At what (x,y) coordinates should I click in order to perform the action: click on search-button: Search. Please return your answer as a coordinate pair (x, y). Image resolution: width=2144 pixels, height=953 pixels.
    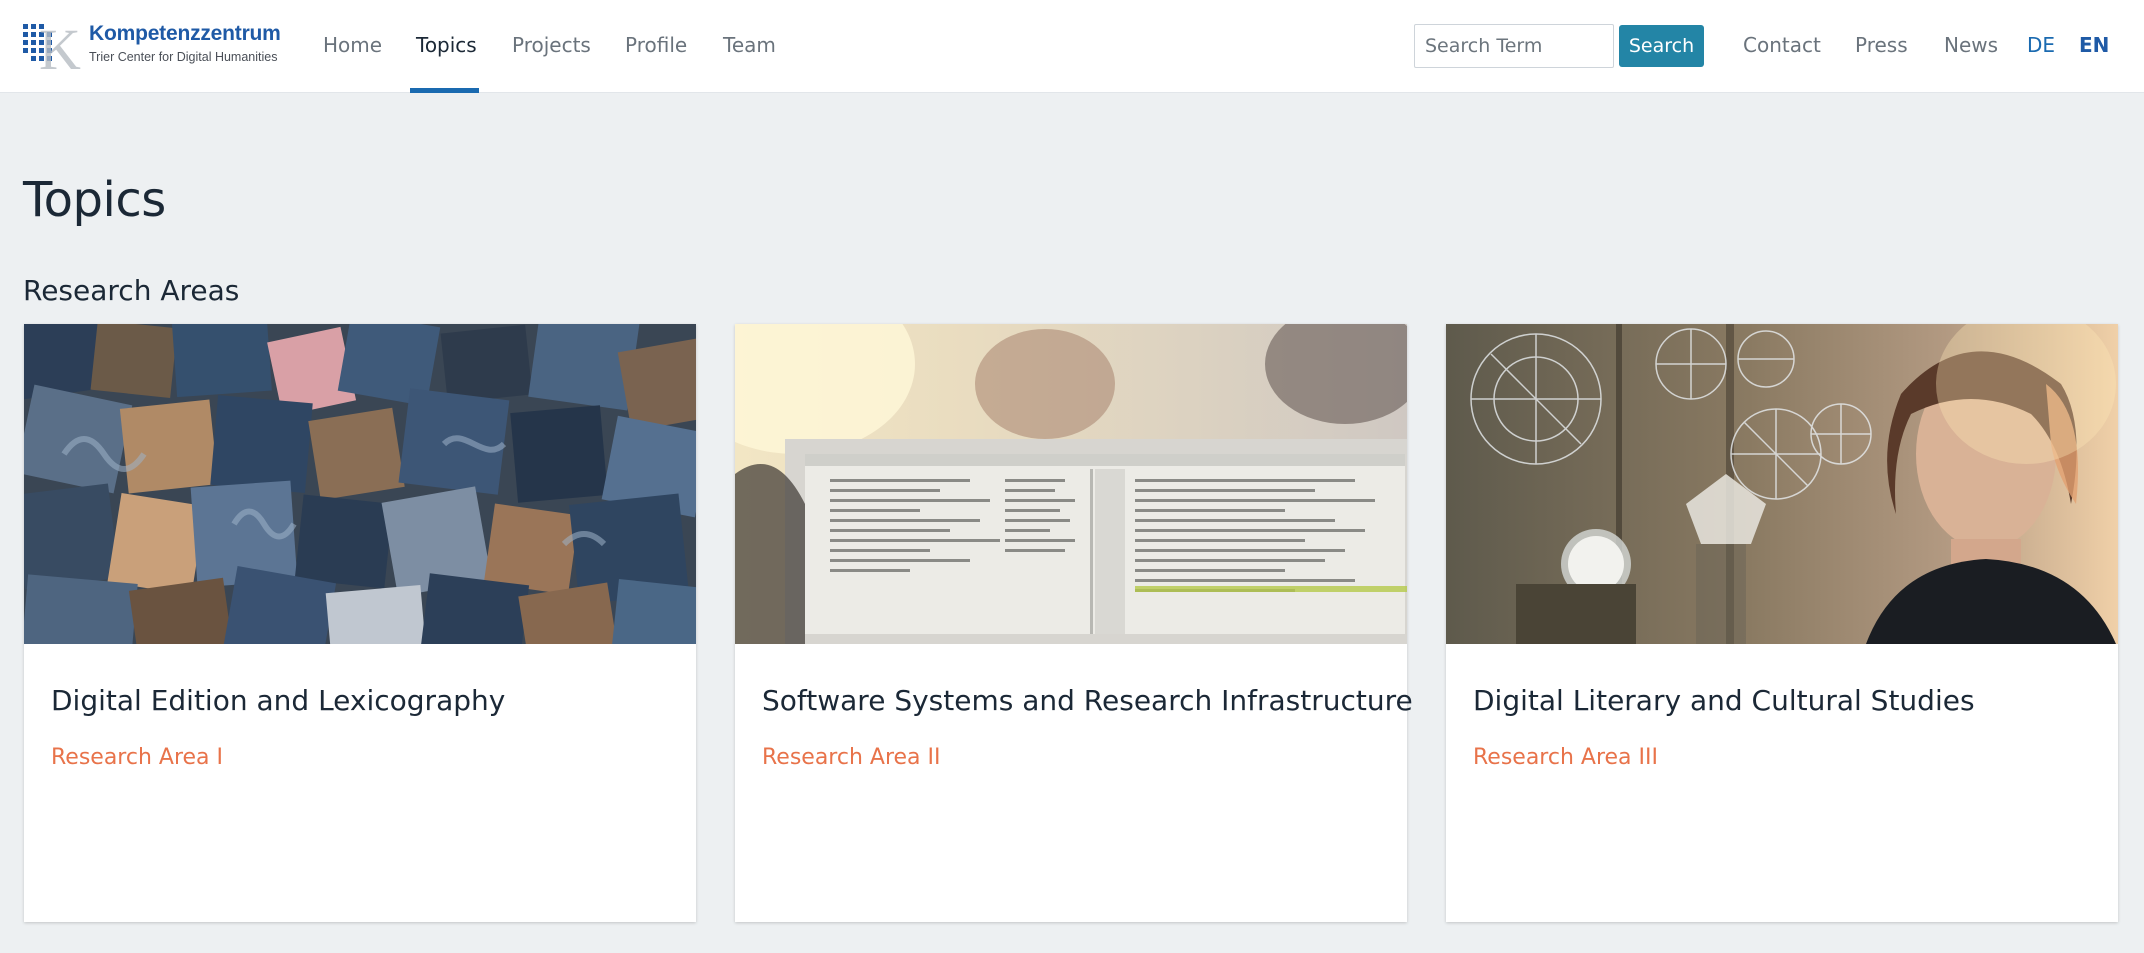
    Looking at the image, I should click on (1661, 46).